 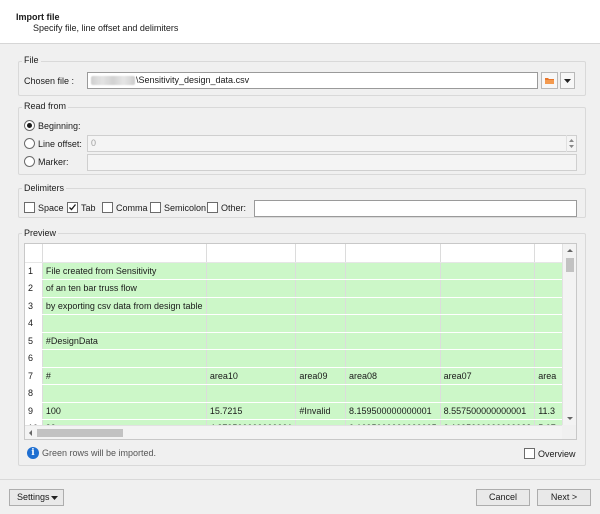 What do you see at coordinates (29, 143) in the screenshot?
I see `radio-line-offset` at bounding box center [29, 143].